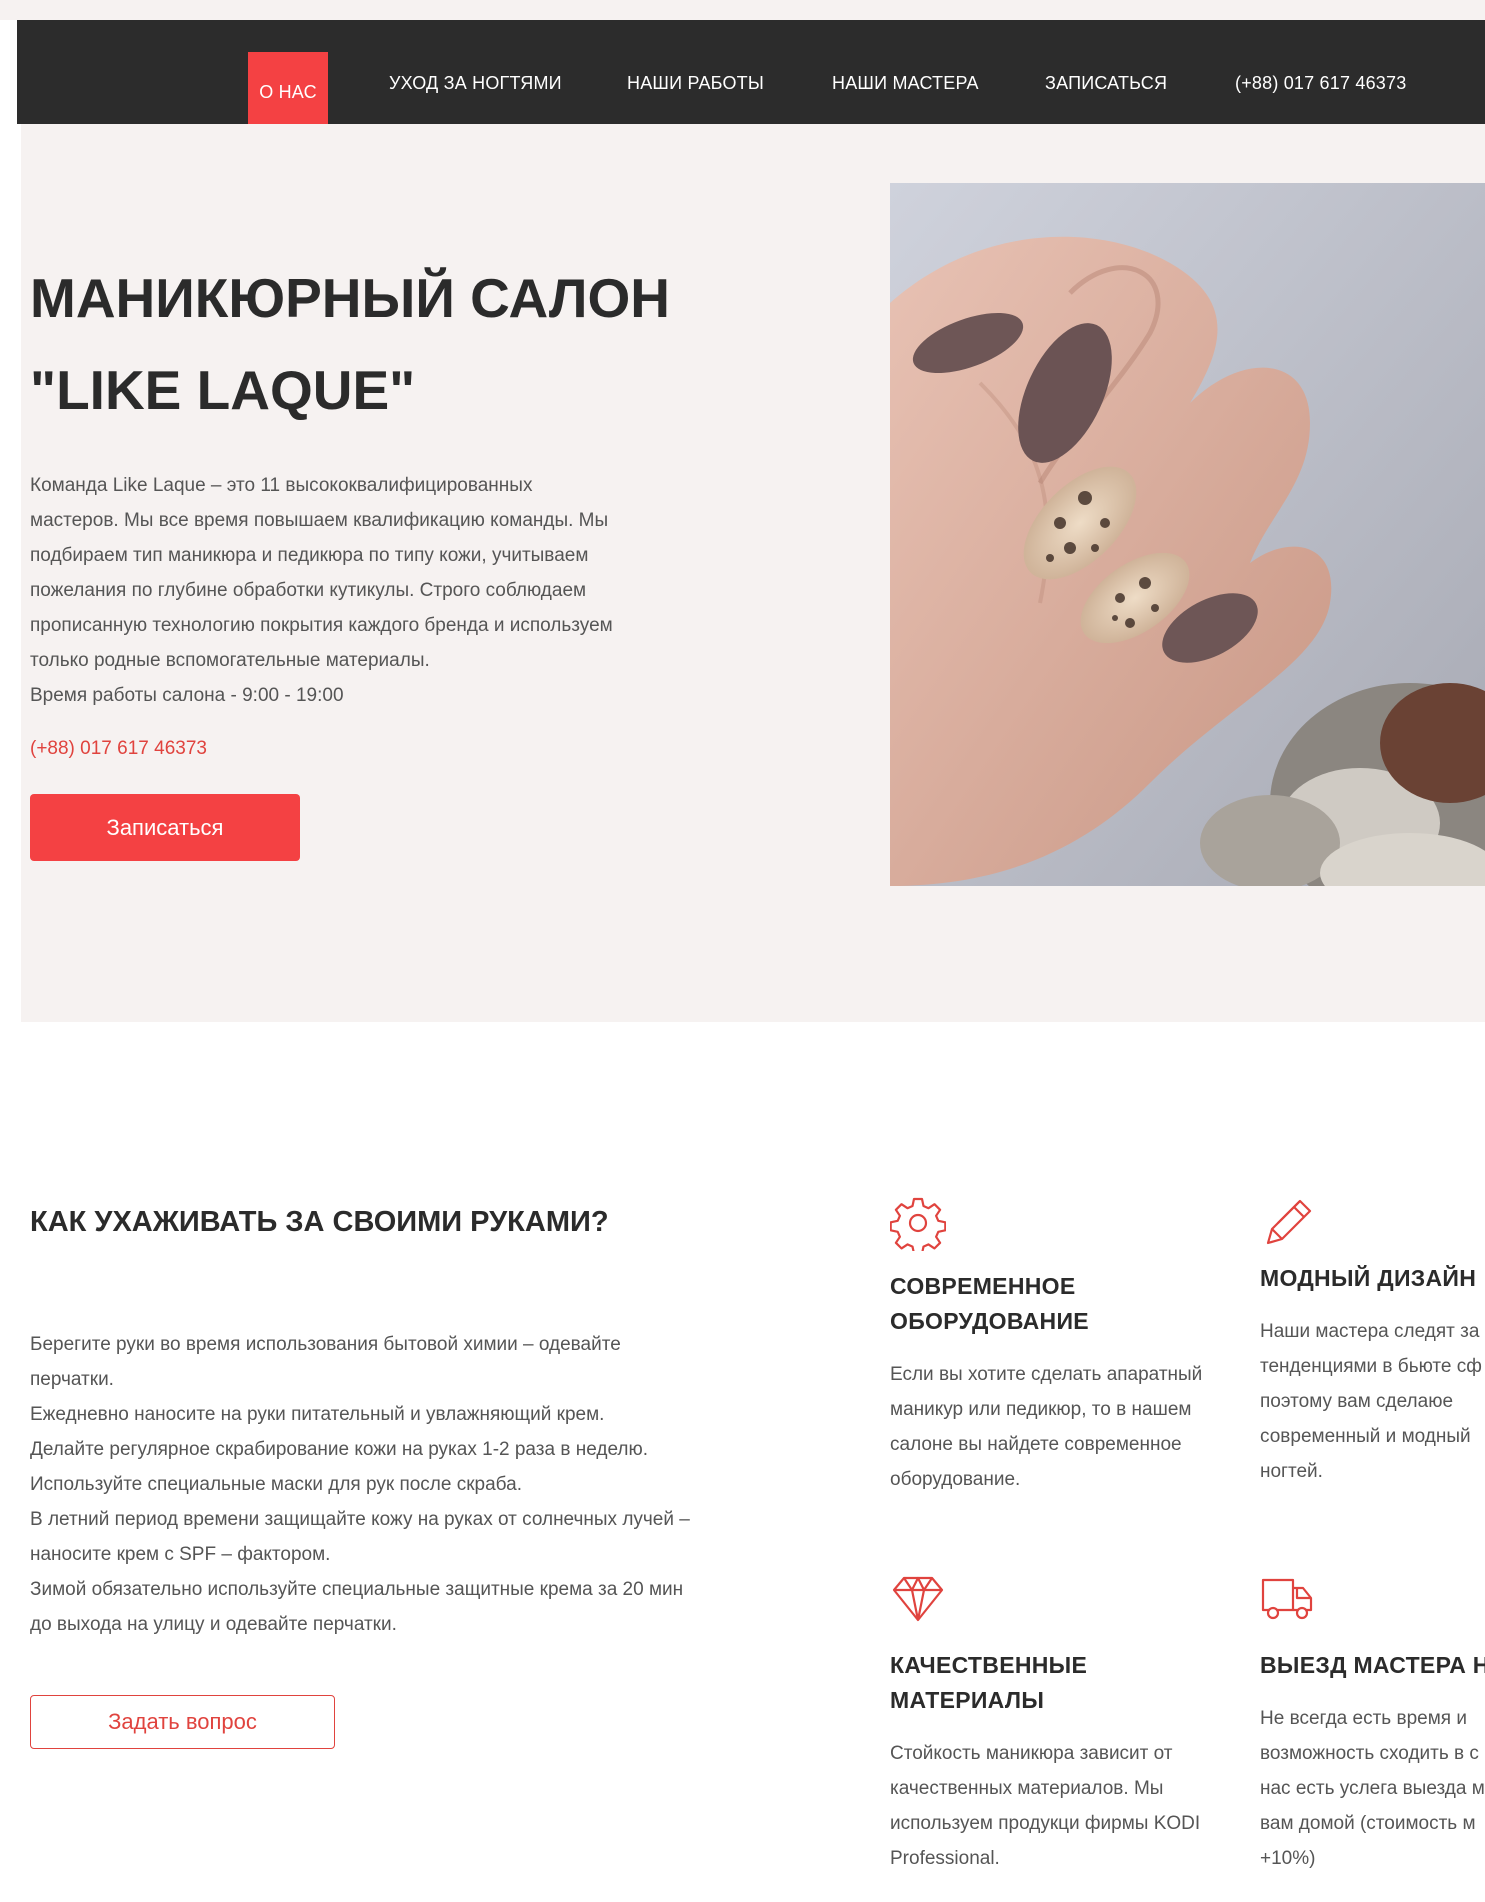 The width and height of the screenshot is (1485, 1902). I want to click on feature-text-line: нас есть услега выезда м, so click(1372, 1788).